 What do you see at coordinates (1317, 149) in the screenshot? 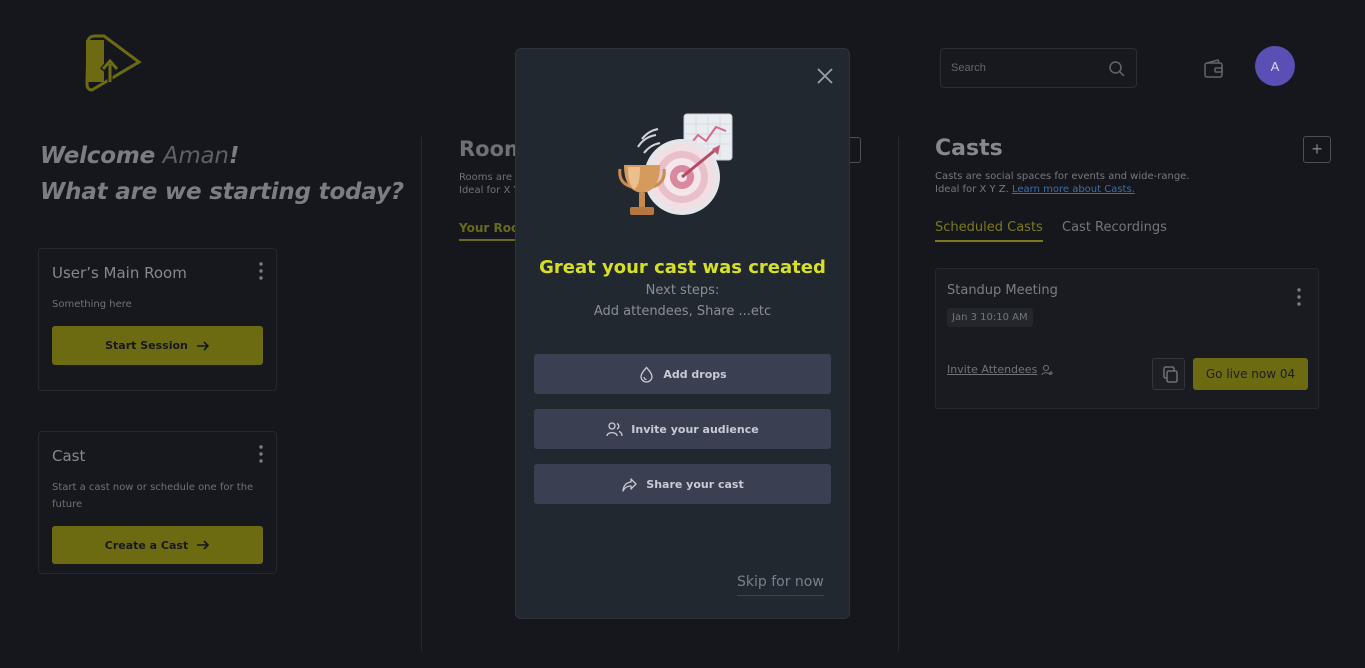
I see `add-cast-button: +` at bounding box center [1317, 149].